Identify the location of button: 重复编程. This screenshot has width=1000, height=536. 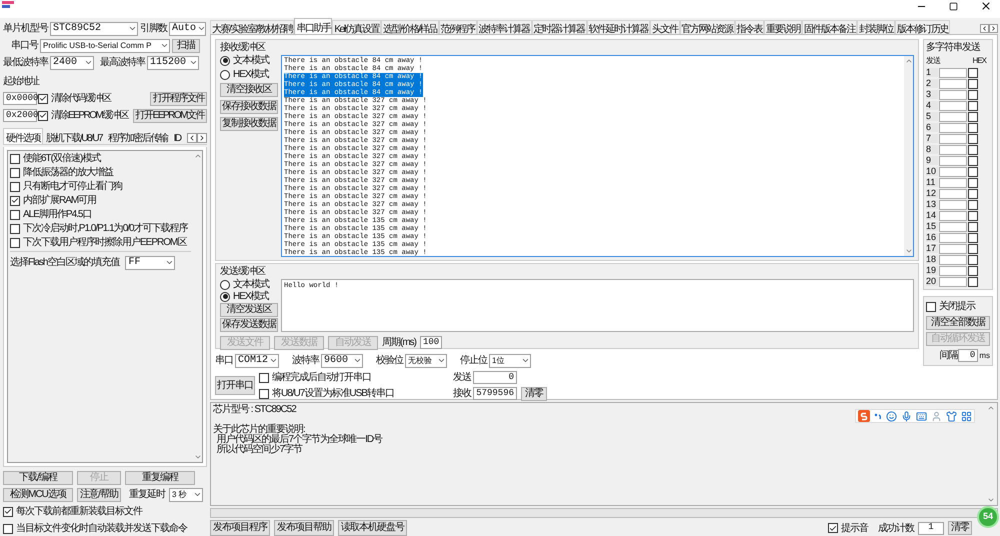
(160, 478).